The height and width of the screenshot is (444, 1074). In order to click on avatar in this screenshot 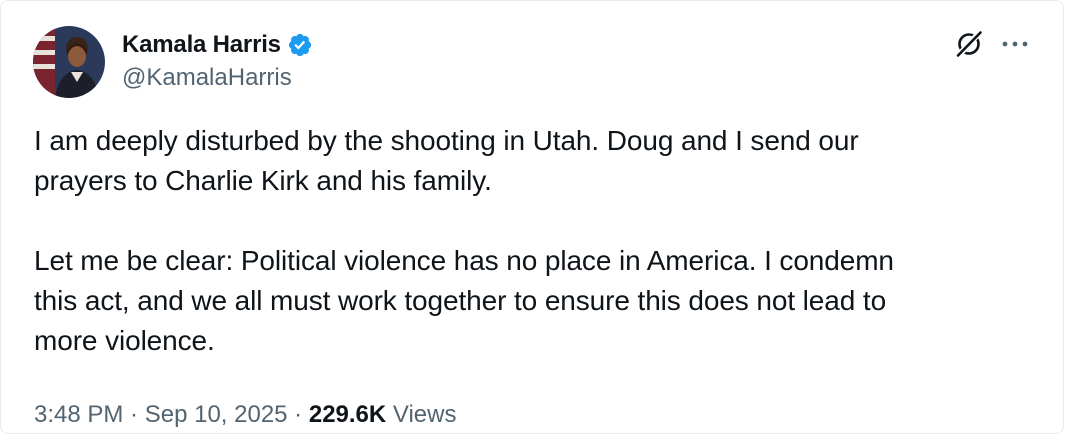, I will do `click(69, 62)`.